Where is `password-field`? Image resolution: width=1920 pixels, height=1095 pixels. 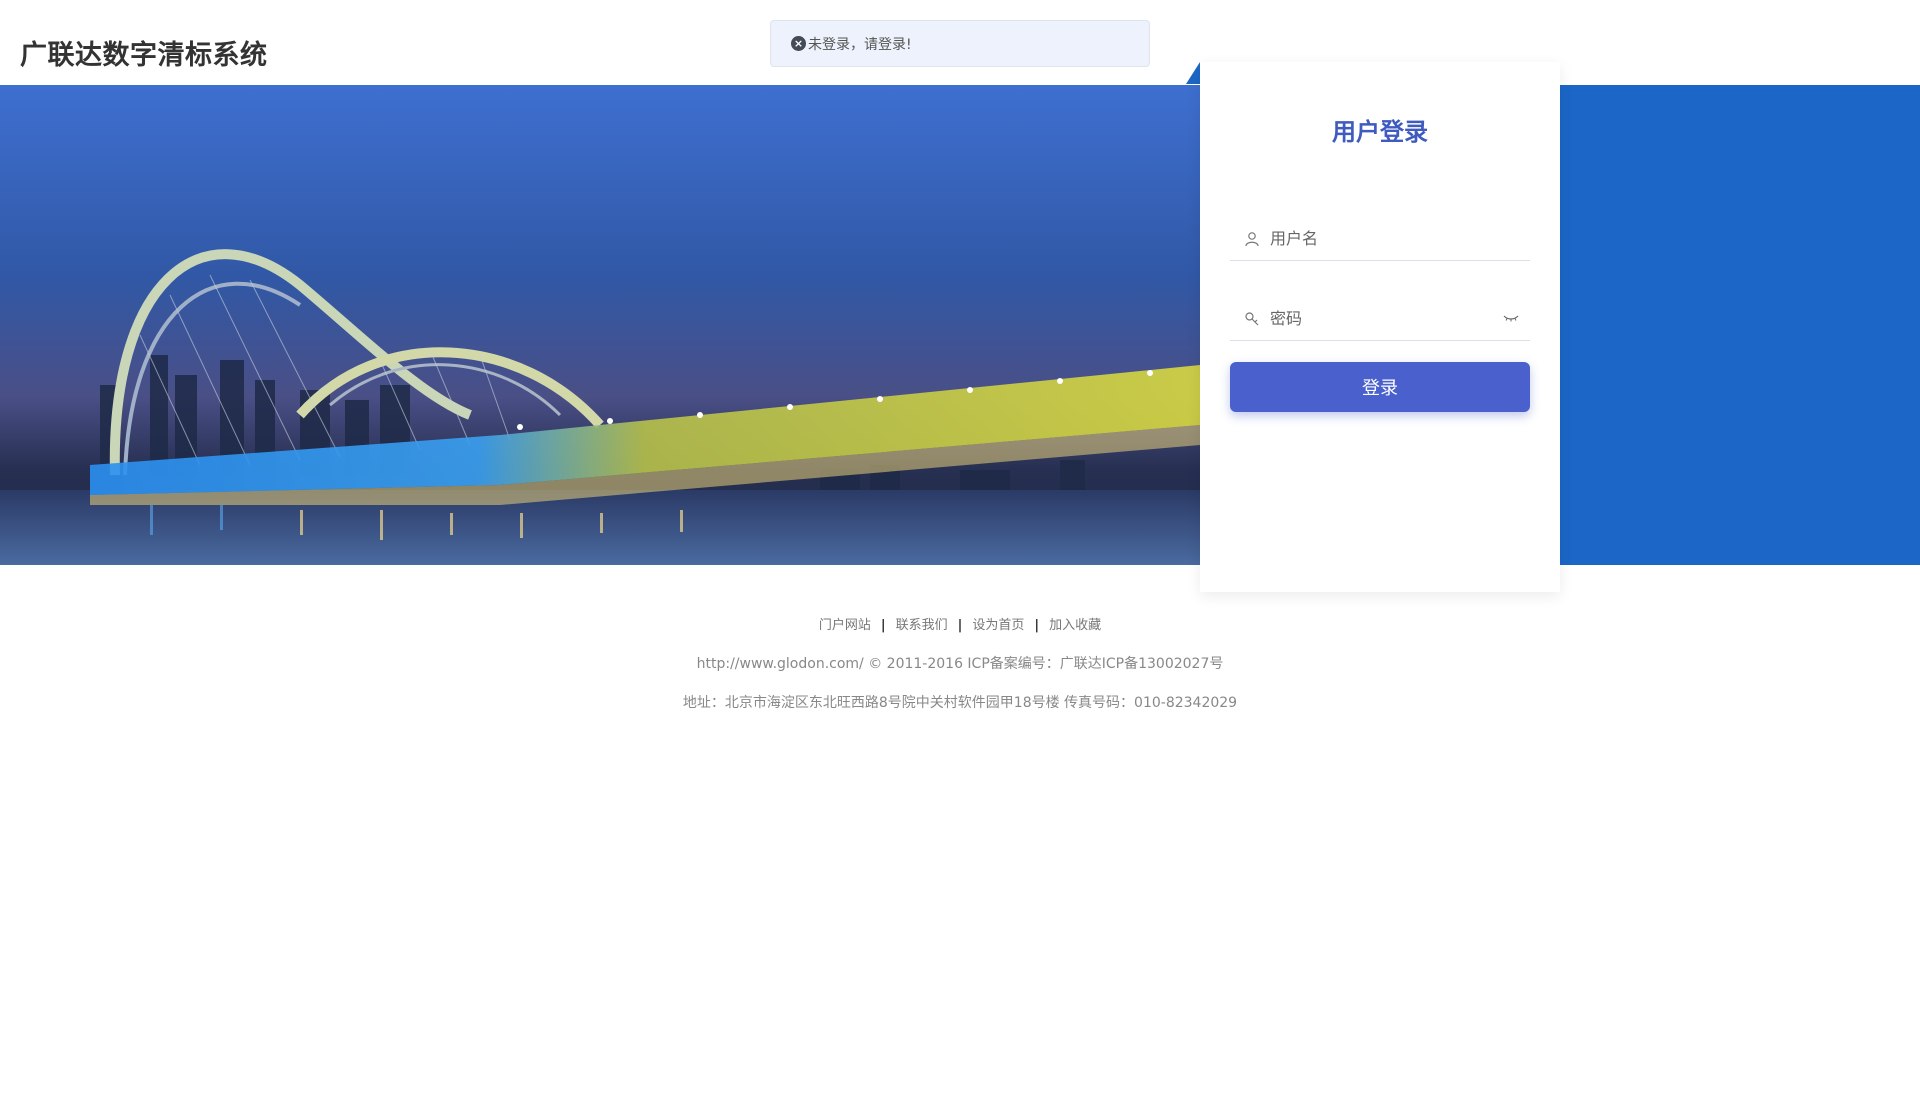 password-field is located at coordinates (1380, 319).